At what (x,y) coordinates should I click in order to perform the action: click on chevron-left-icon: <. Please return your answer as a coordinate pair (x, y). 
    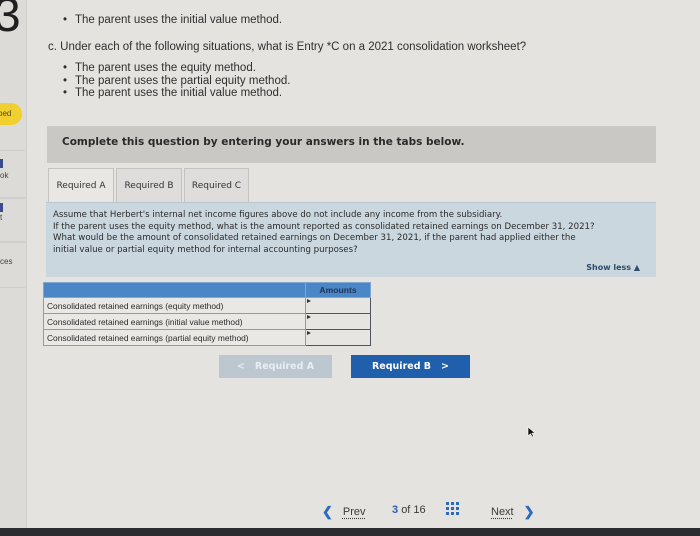
    Looking at the image, I should click on (240, 366).